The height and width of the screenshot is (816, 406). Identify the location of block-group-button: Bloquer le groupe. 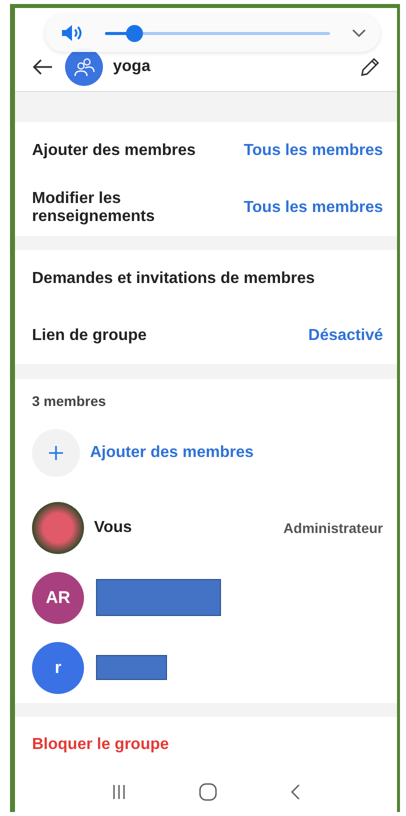
(100, 745).